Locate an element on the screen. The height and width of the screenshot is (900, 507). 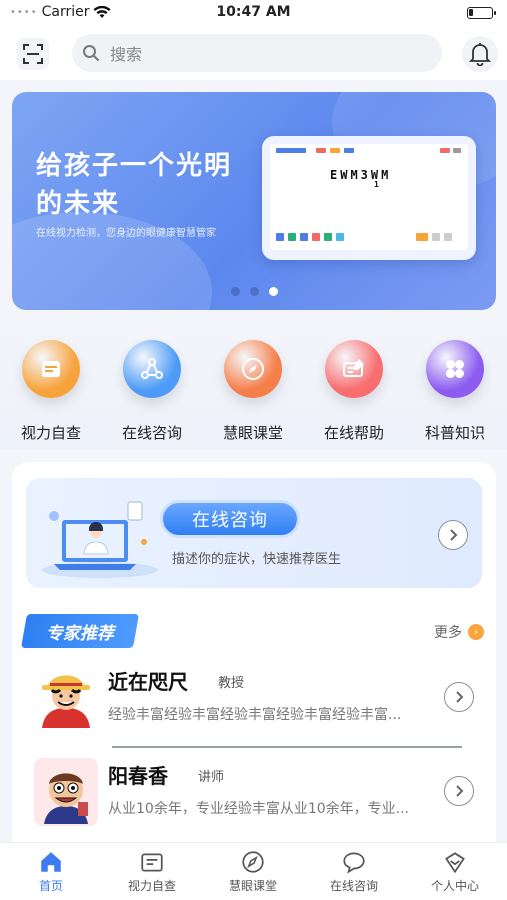
tab-item: 慧眼课堂 is located at coordinates (253, 870).